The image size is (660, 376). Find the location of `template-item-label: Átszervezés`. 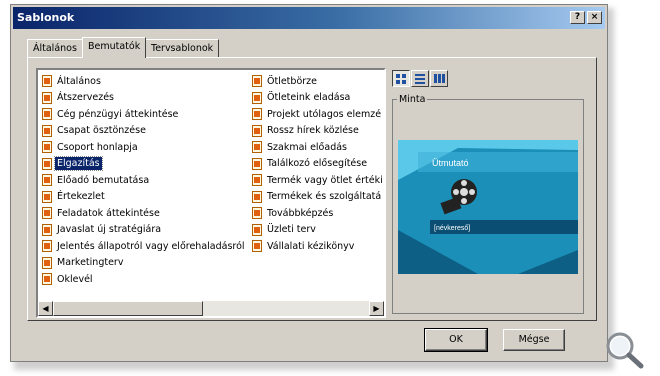

template-item-label: Átszervezés is located at coordinates (85, 98).